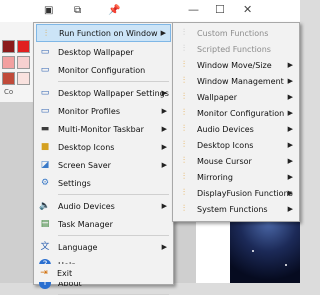 This screenshot has height=295, width=320. I want to click on menu-item-run-function-on-window: ⫶ Run Function on Window ▶, so click(103, 33).